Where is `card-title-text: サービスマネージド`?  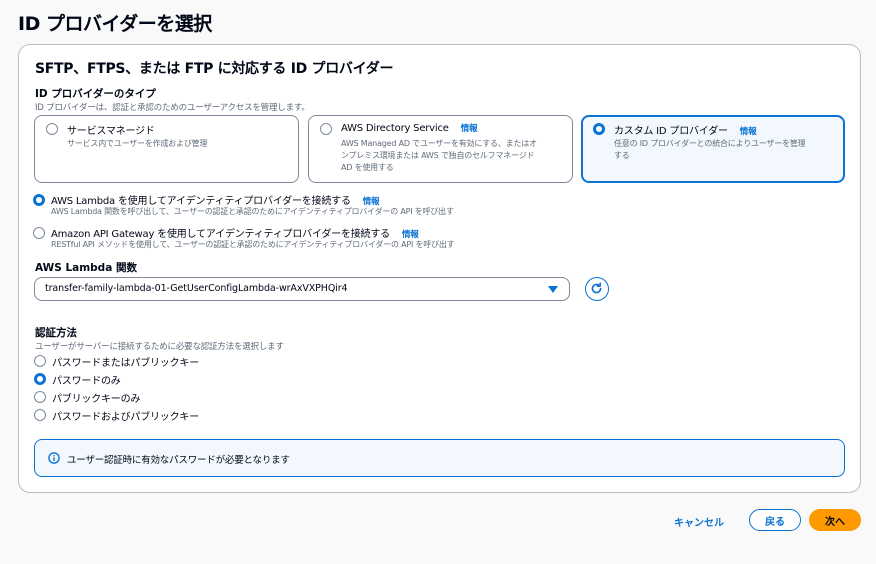
card-title-text: サービスマネージド is located at coordinates (111, 131).